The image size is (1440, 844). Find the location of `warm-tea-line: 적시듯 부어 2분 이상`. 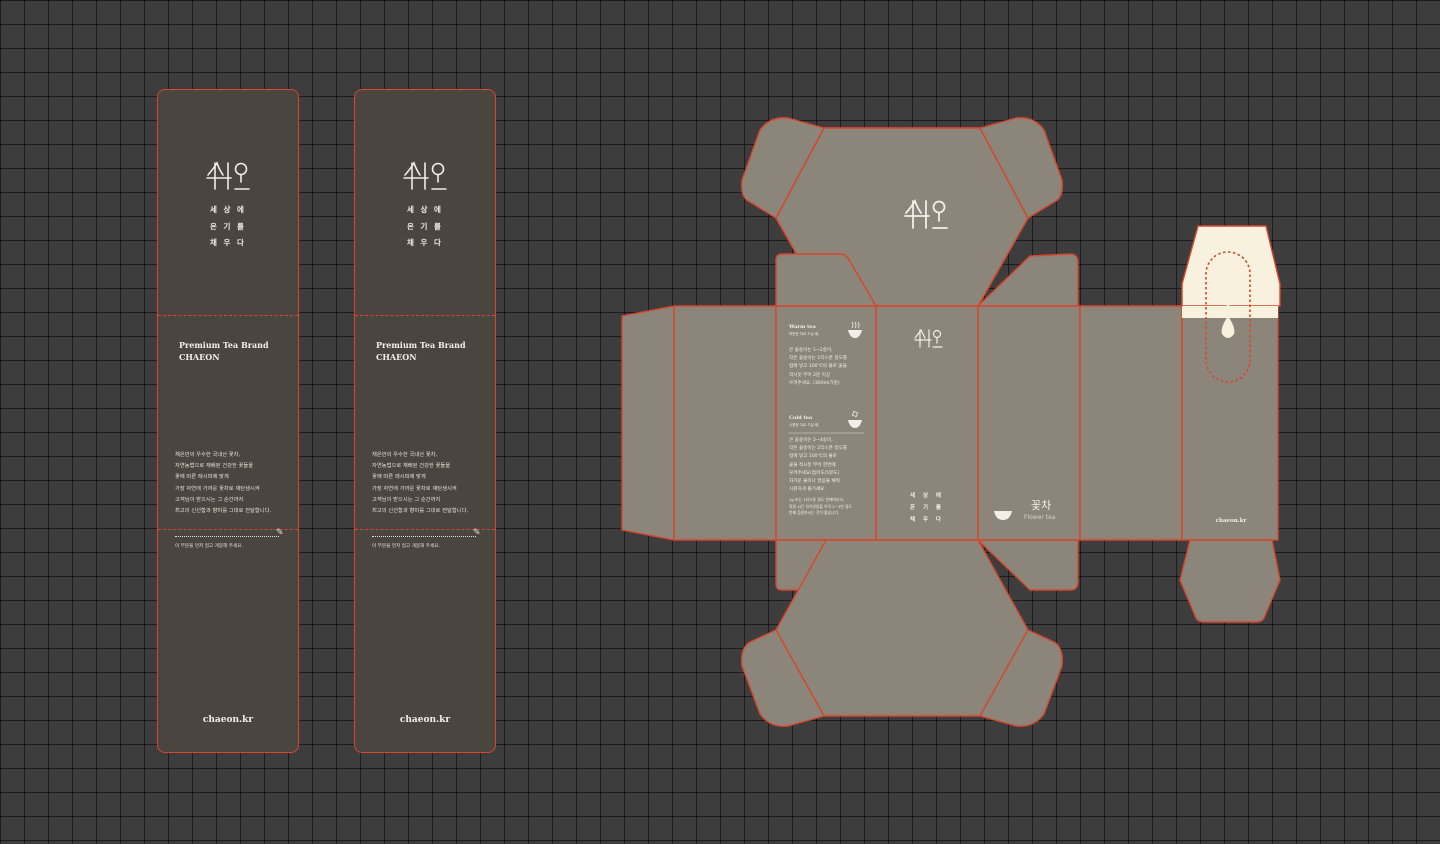

warm-tea-line: 적시듯 부어 2분 이상 is located at coordinates (810, 375).